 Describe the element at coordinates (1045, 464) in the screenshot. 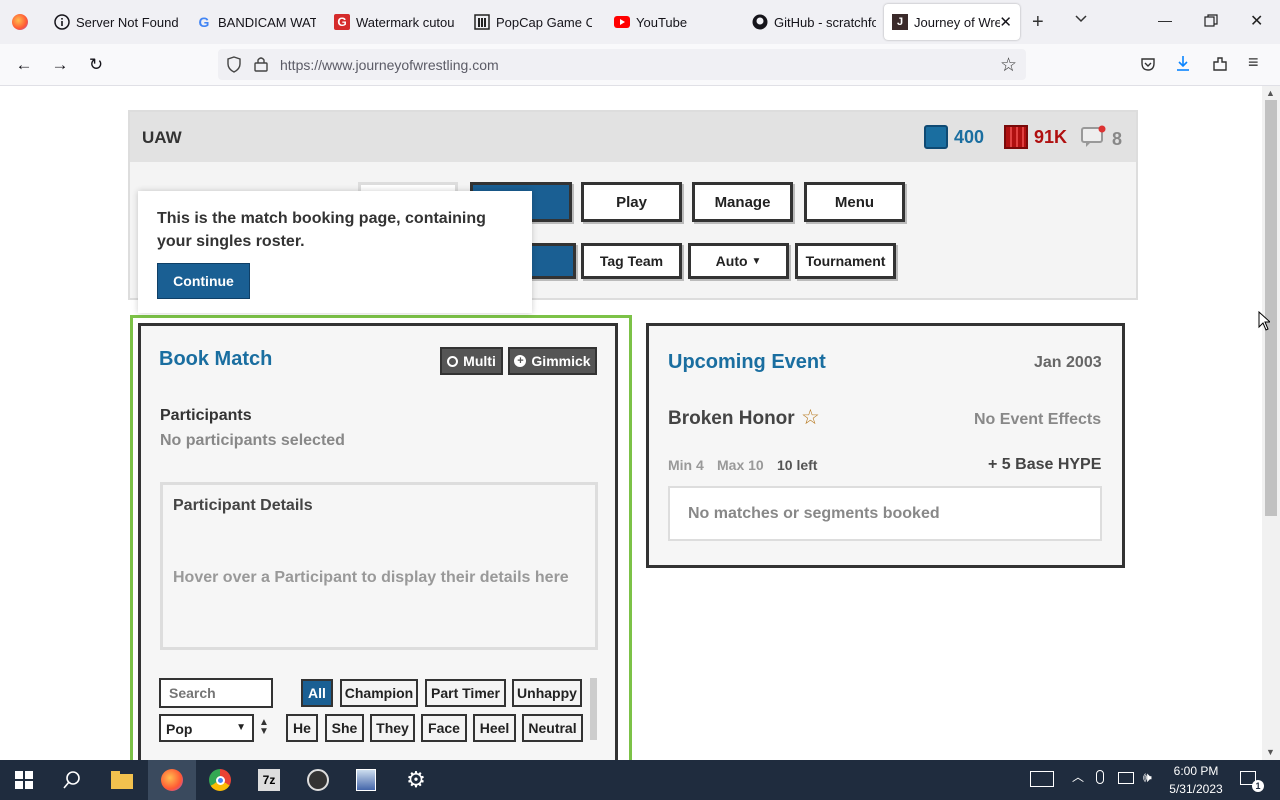

I see `event-hype: + 5 Base HYPE` at that location.